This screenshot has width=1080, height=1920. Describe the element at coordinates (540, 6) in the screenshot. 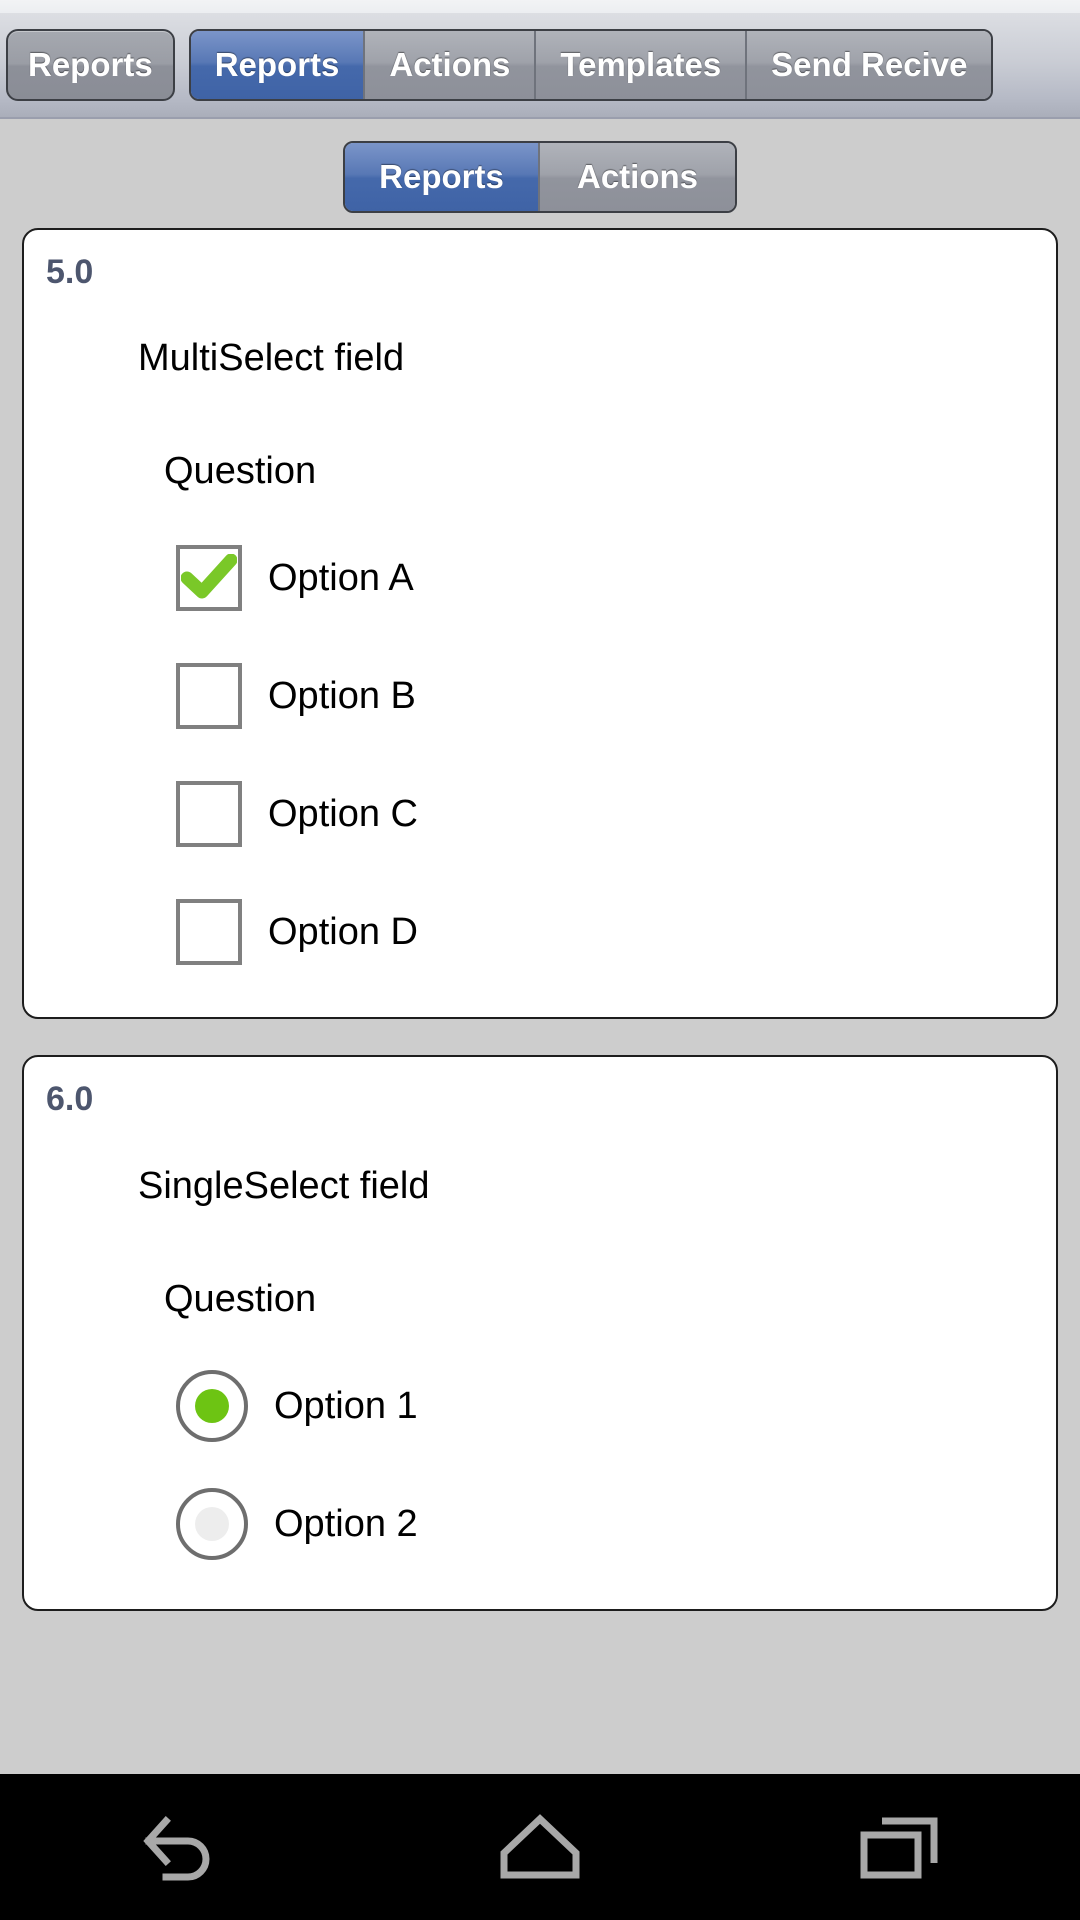

I see `status-strip` at that location.